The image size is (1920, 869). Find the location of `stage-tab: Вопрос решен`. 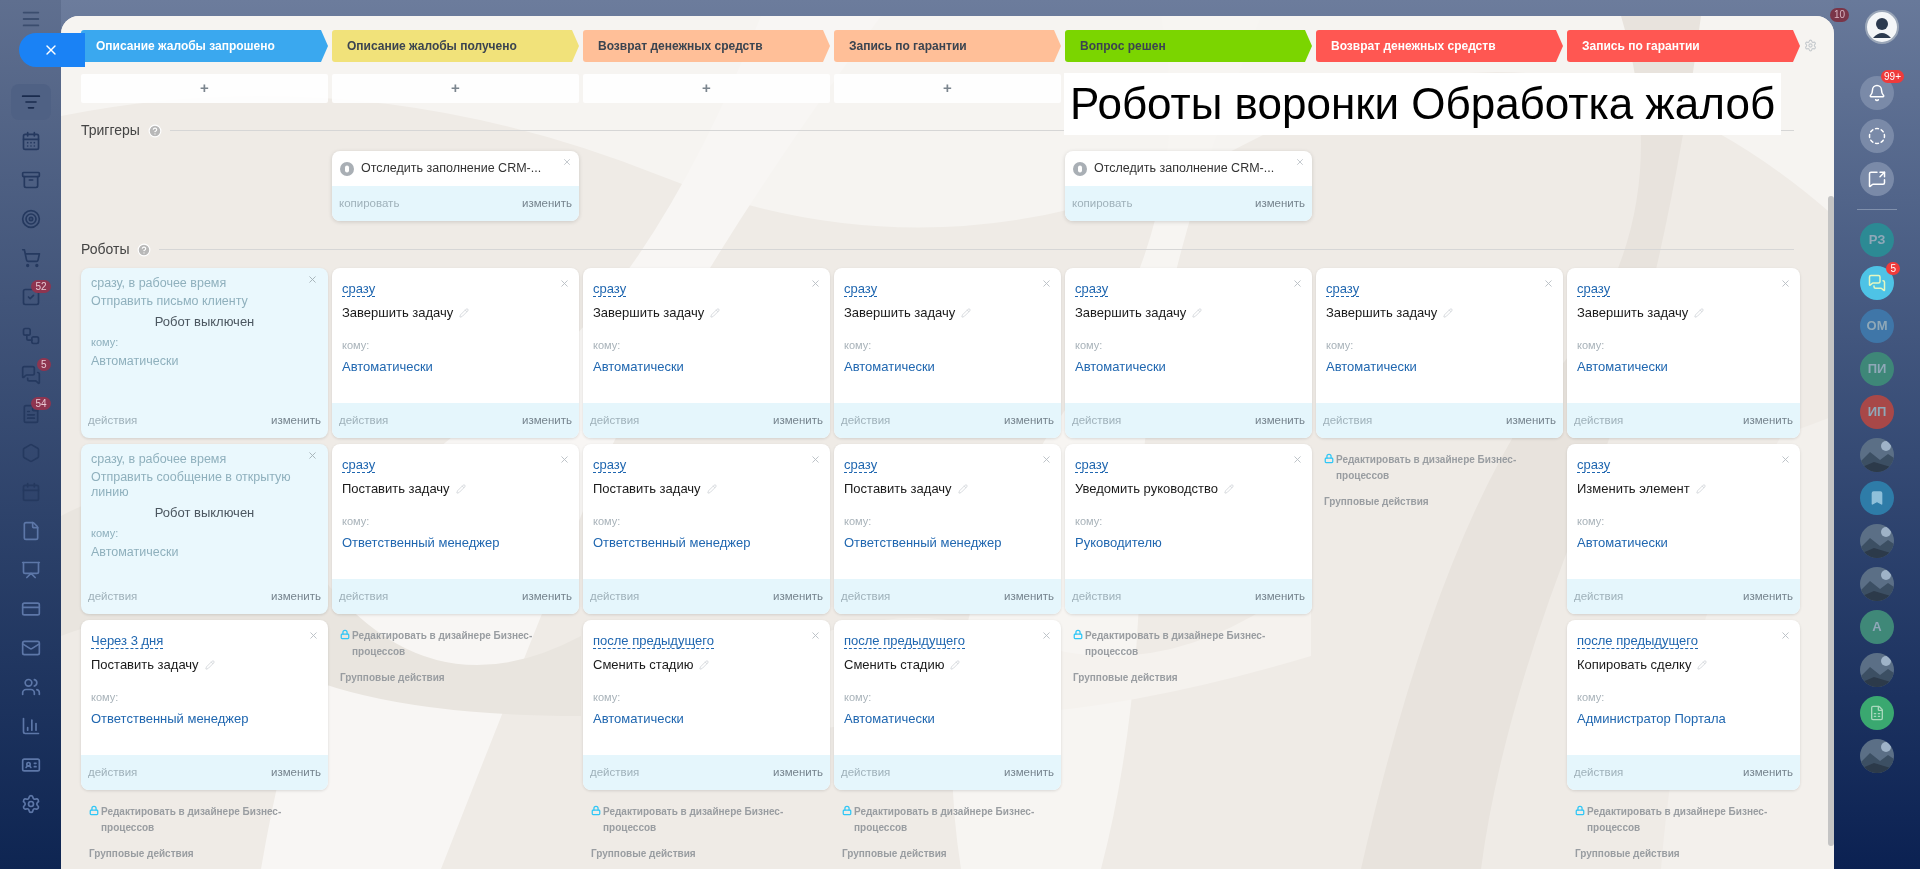

stage-tab: Вопрос решен is located at coordinates (1188, 46).